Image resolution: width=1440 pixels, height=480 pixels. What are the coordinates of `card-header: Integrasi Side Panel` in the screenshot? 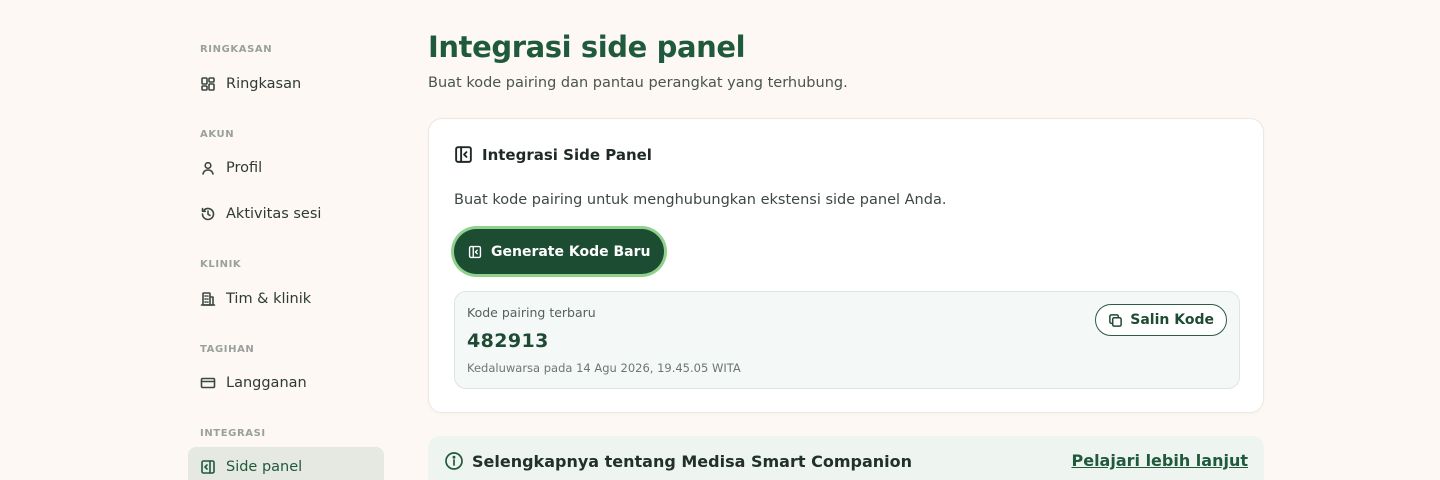 It's located at (553, 154).